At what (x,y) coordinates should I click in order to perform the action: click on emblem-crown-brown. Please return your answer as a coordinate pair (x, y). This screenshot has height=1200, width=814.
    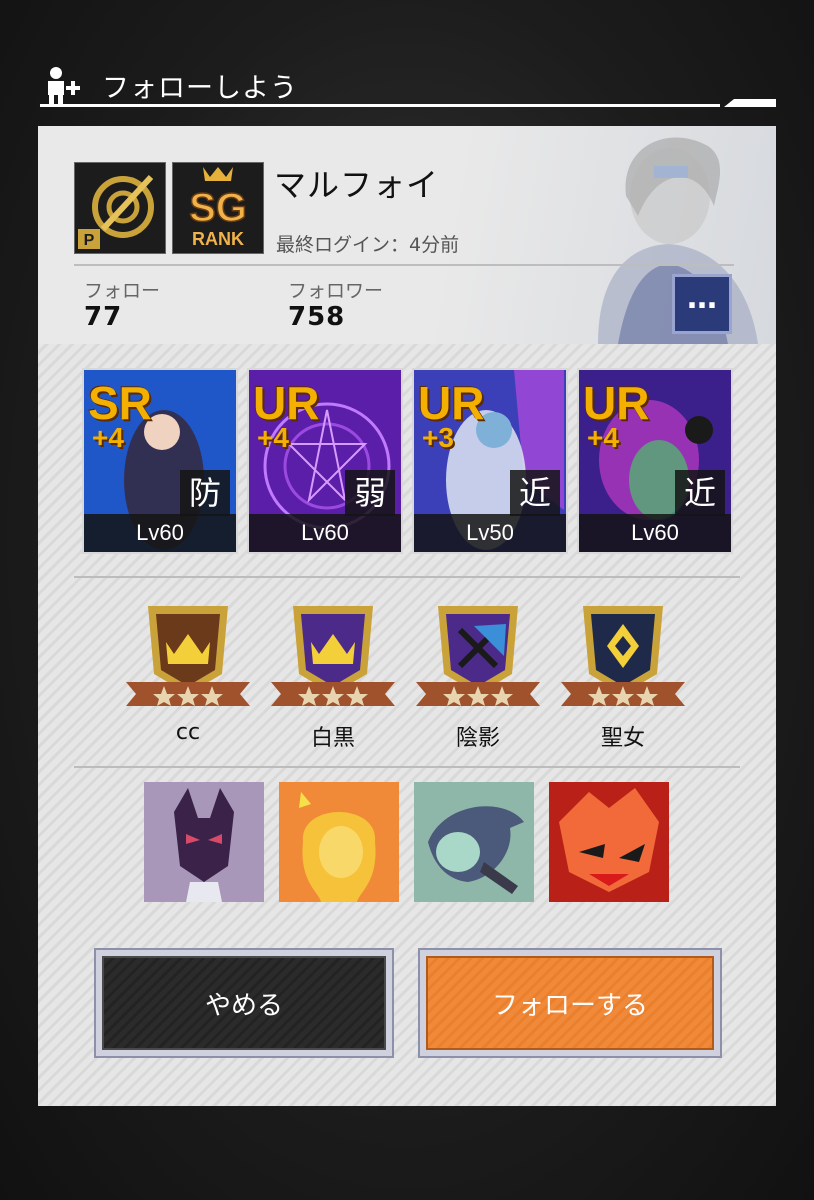
    Looking at the image, I should click on (188, 658).